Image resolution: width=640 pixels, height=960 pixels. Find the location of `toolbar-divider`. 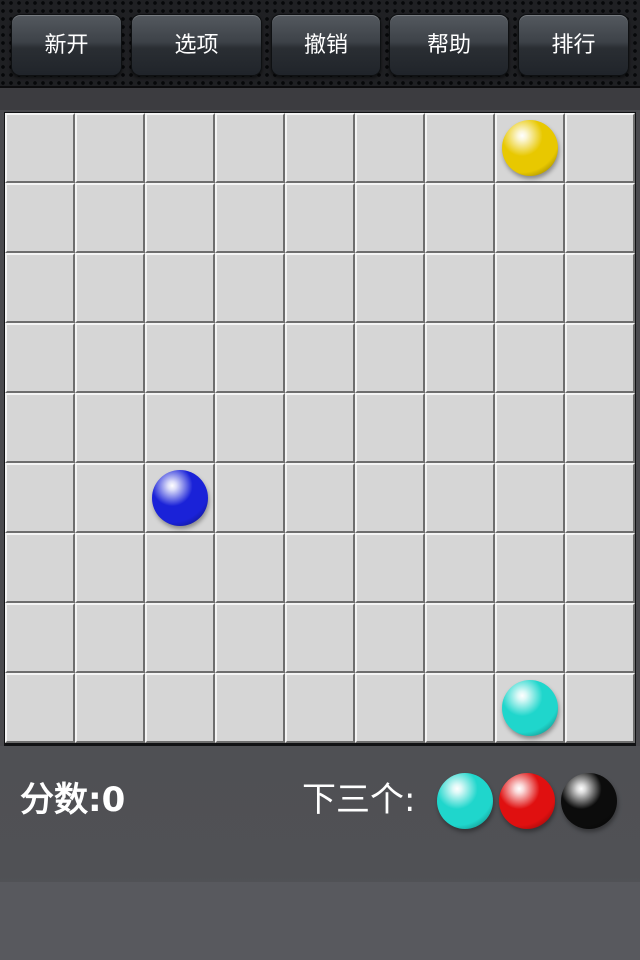

toolbar-divider is located at coordinates (320, 99).